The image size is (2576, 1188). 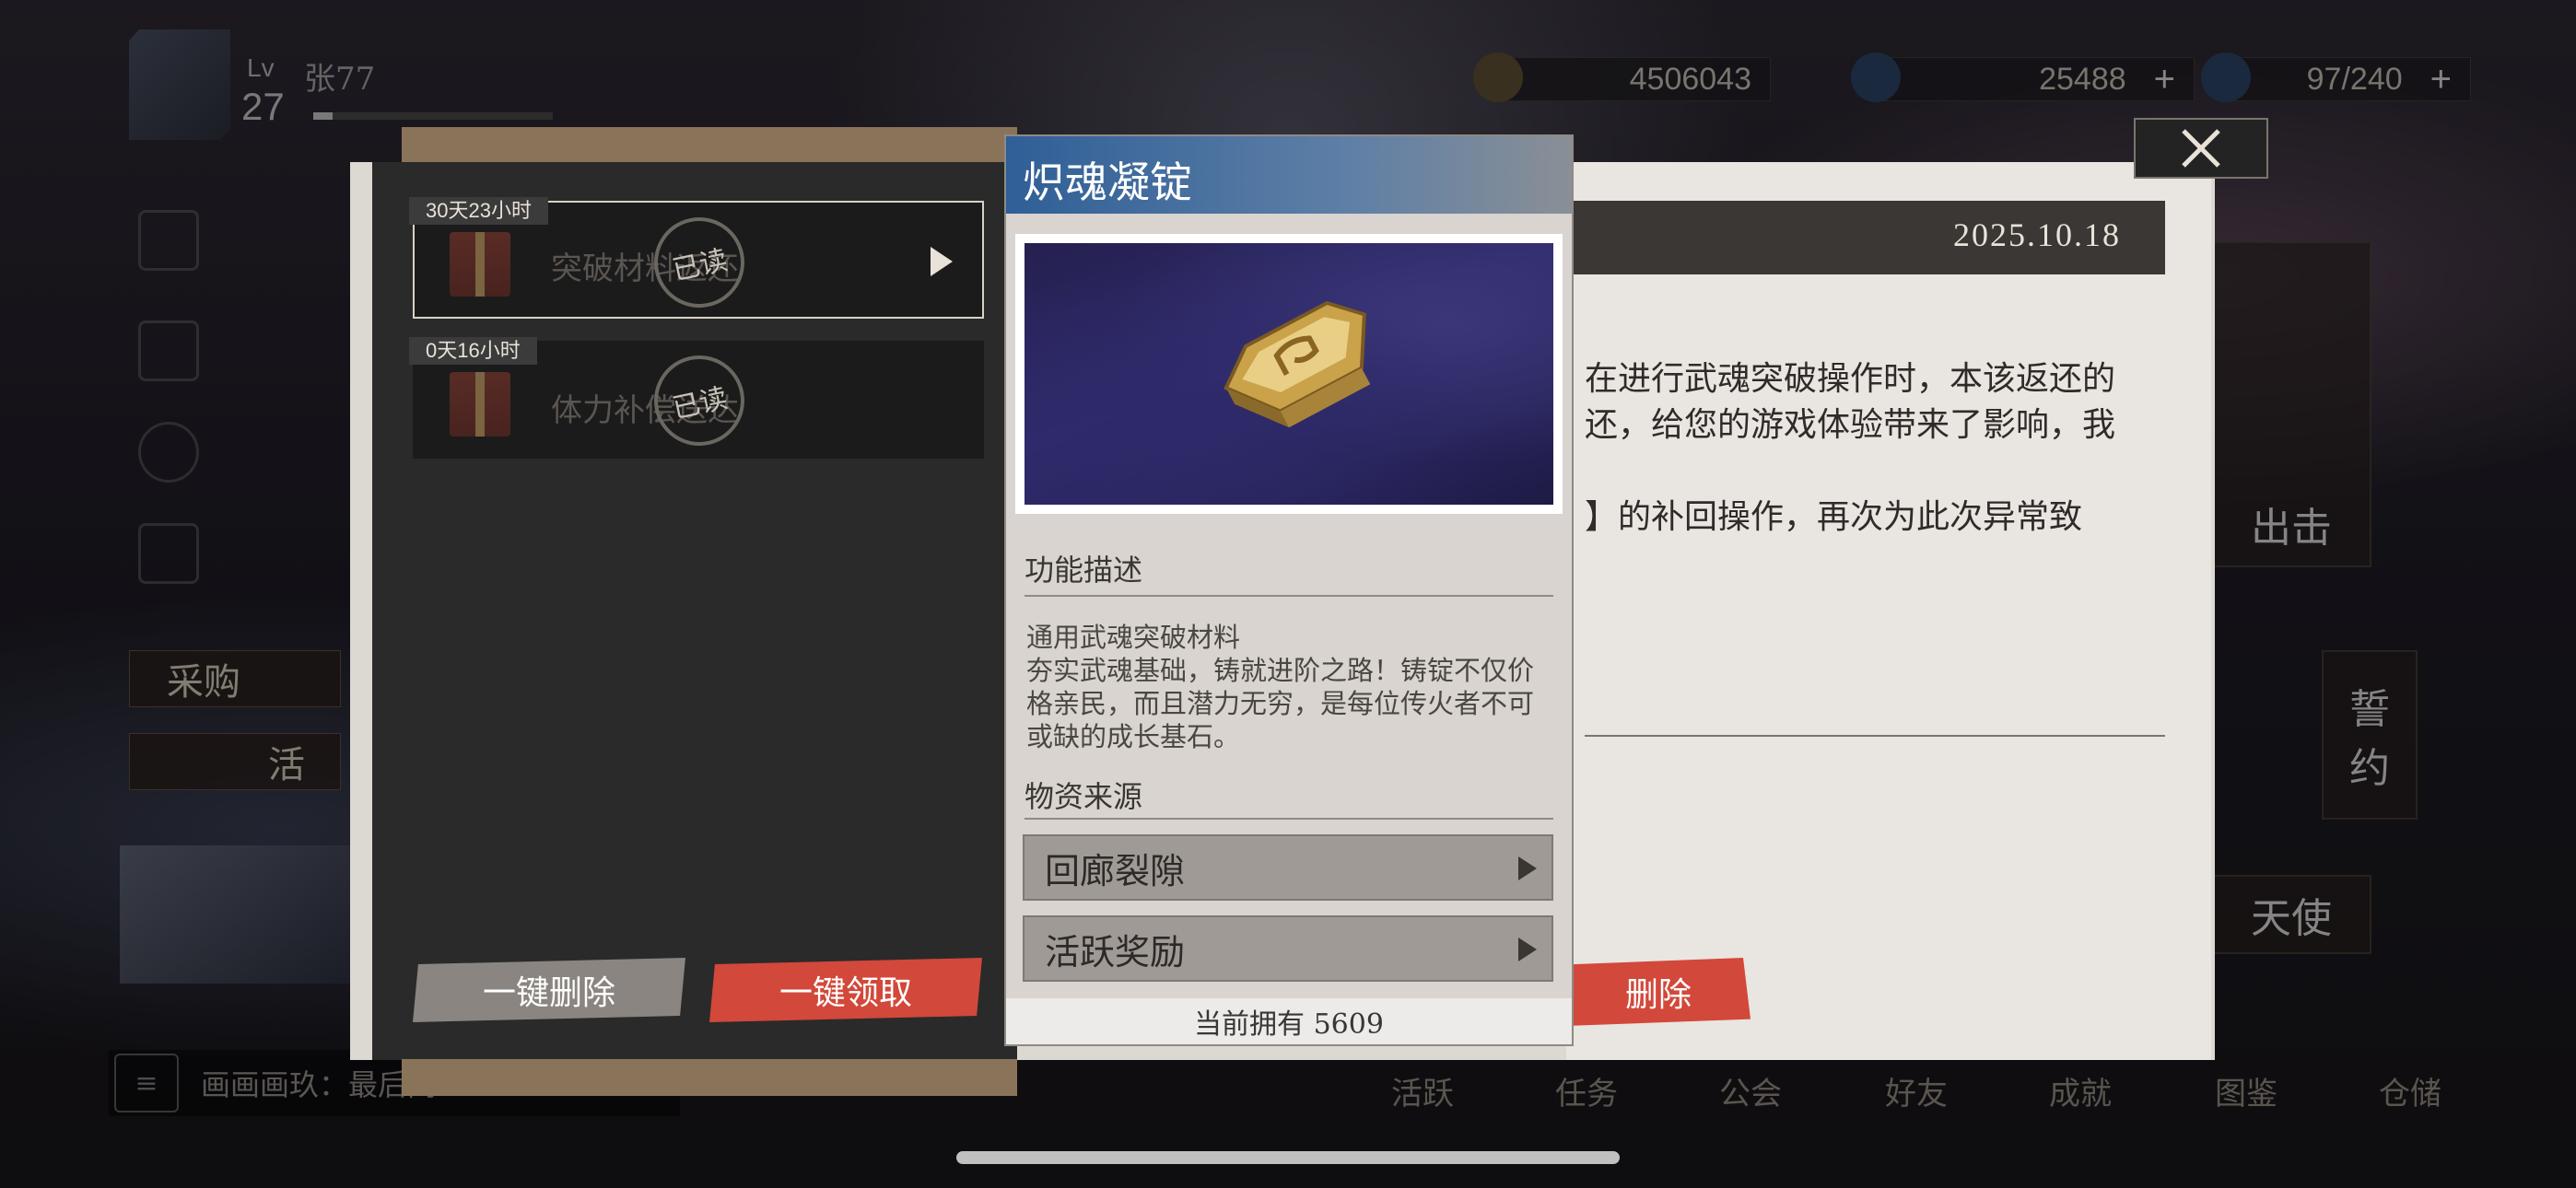 I want to click on function-desc-title: 功能描述, so click(x=1084, y=570).